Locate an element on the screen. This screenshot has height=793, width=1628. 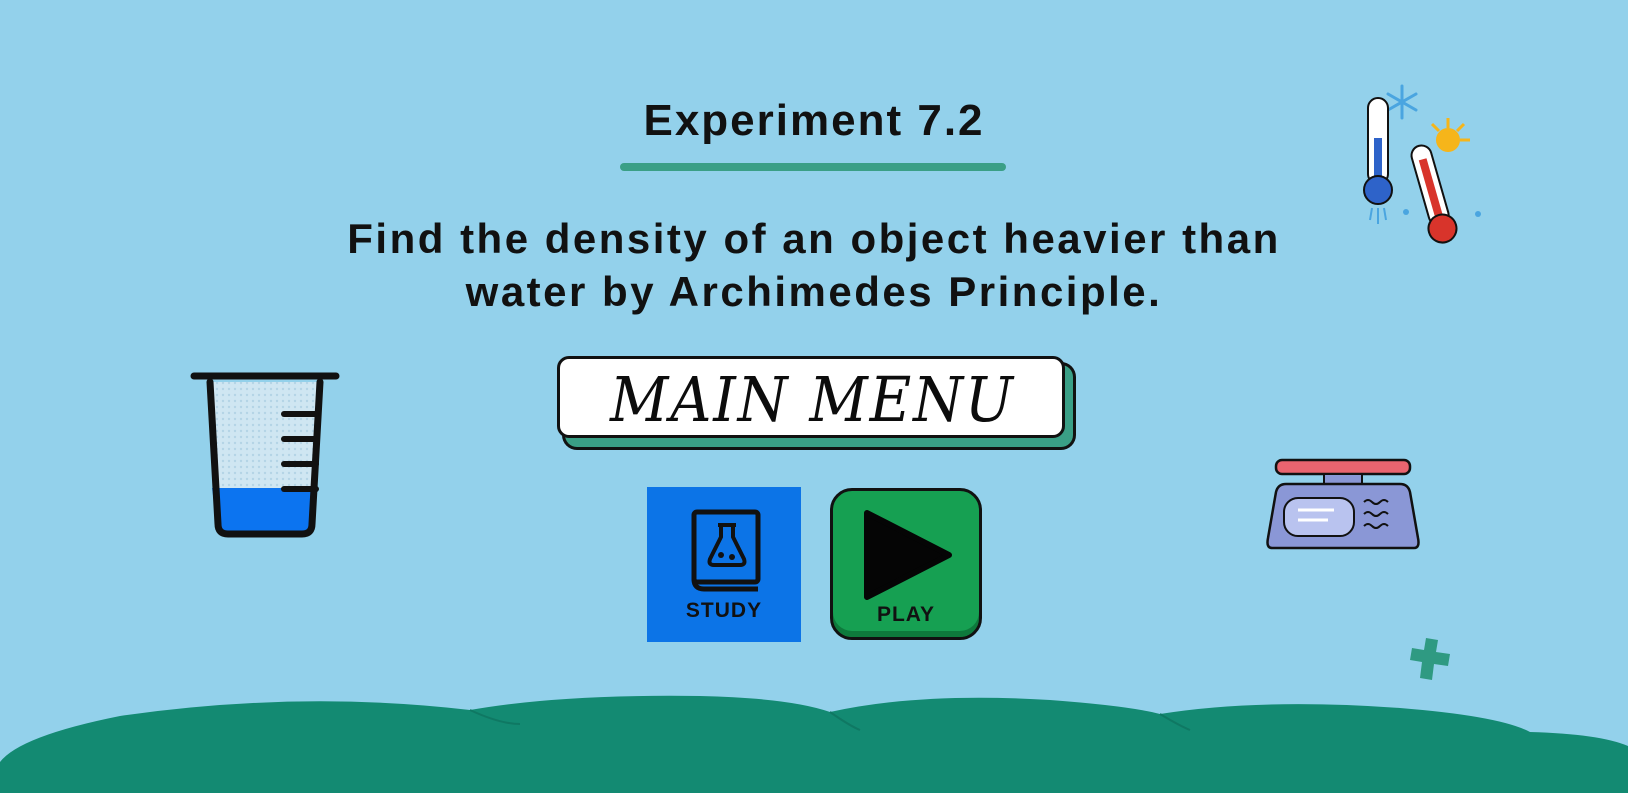
play-icon is located at coordinates (908, 555).